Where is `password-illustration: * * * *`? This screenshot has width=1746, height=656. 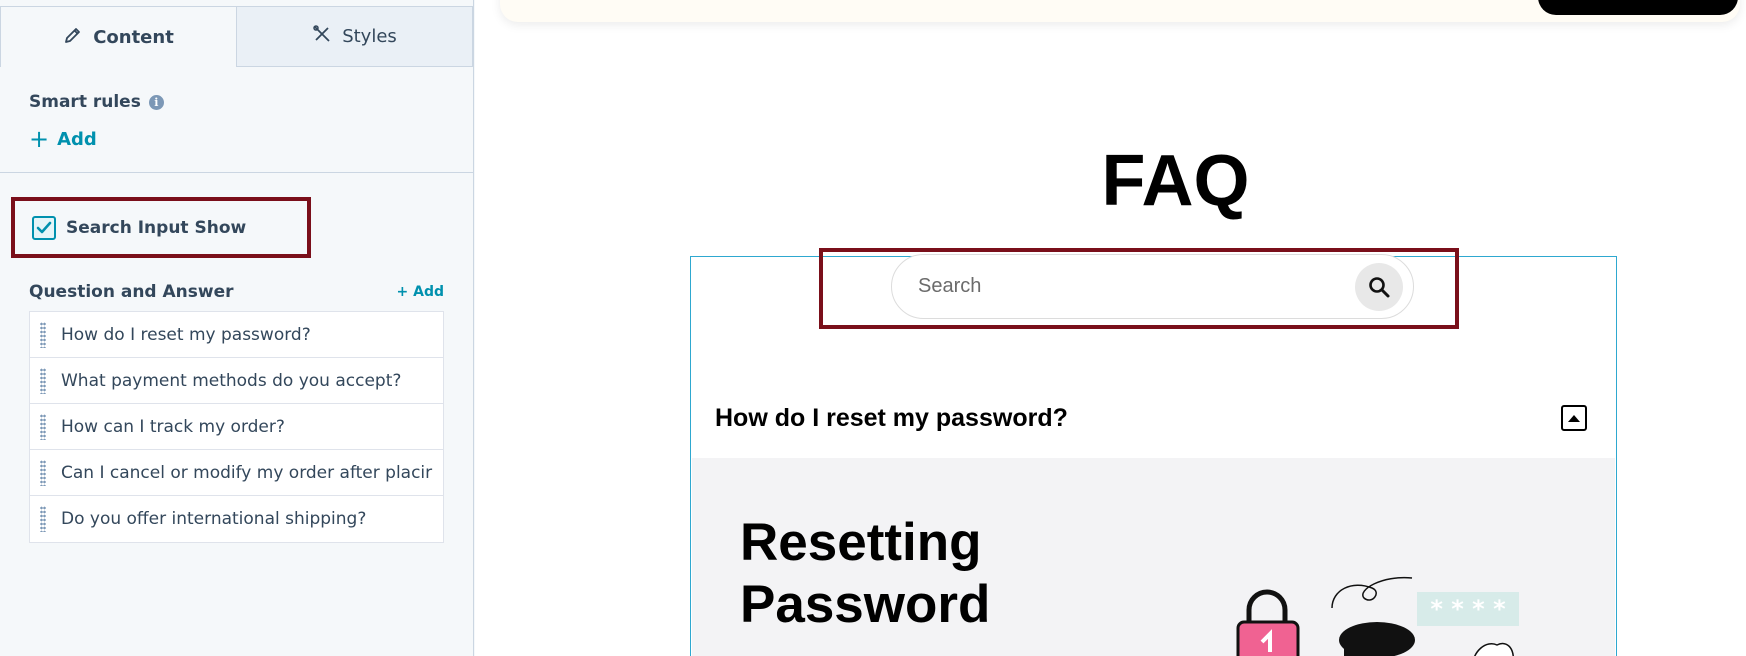
password-illustration: * * * * is located at coordinates (1377, 616).